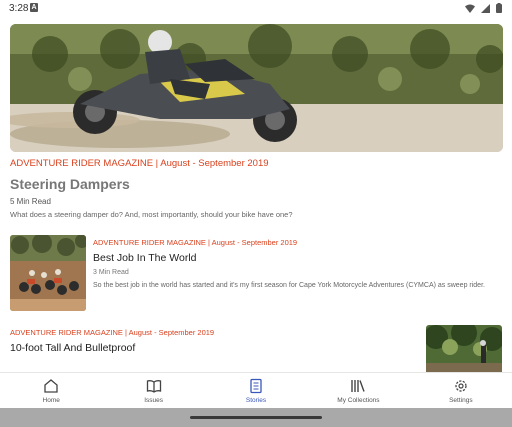 The width and height of the screenshot is (512, 427). I want to click on status-icons, so click(483, 8).